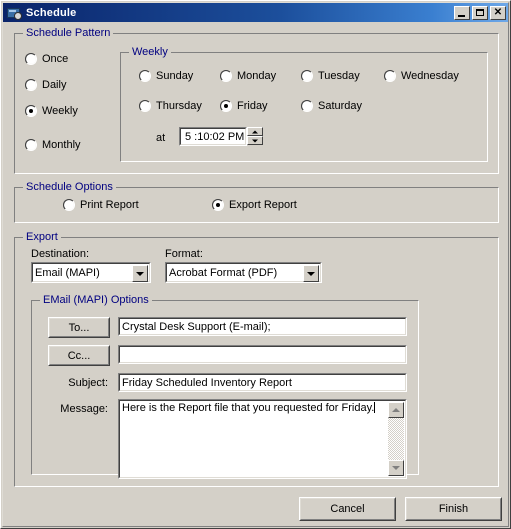  Describe the element at coordinates (14, 12) in the screenshot. I see `schedule-app-icon` at that location.